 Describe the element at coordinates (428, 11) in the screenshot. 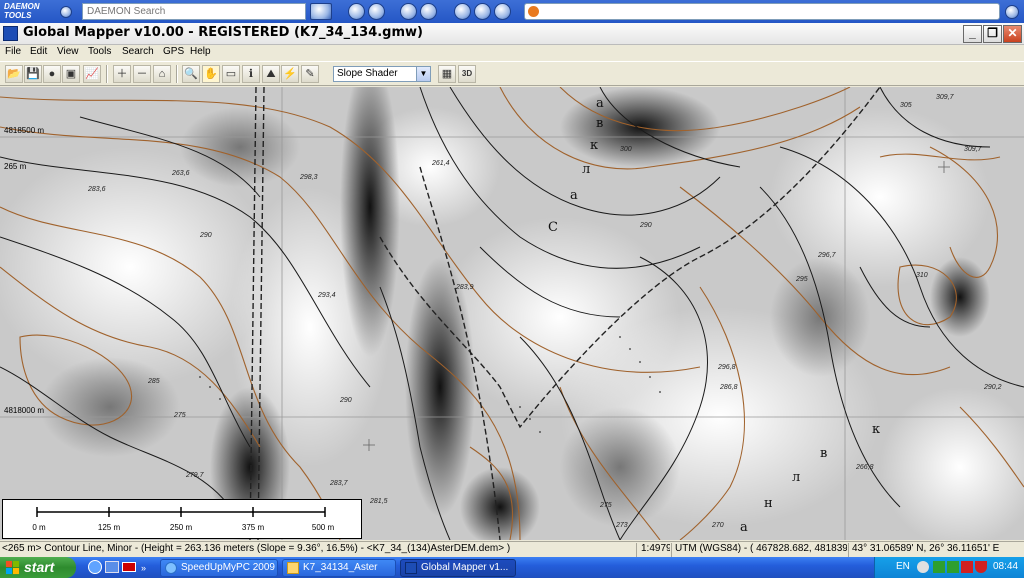

I see `tools-icon` at that location.